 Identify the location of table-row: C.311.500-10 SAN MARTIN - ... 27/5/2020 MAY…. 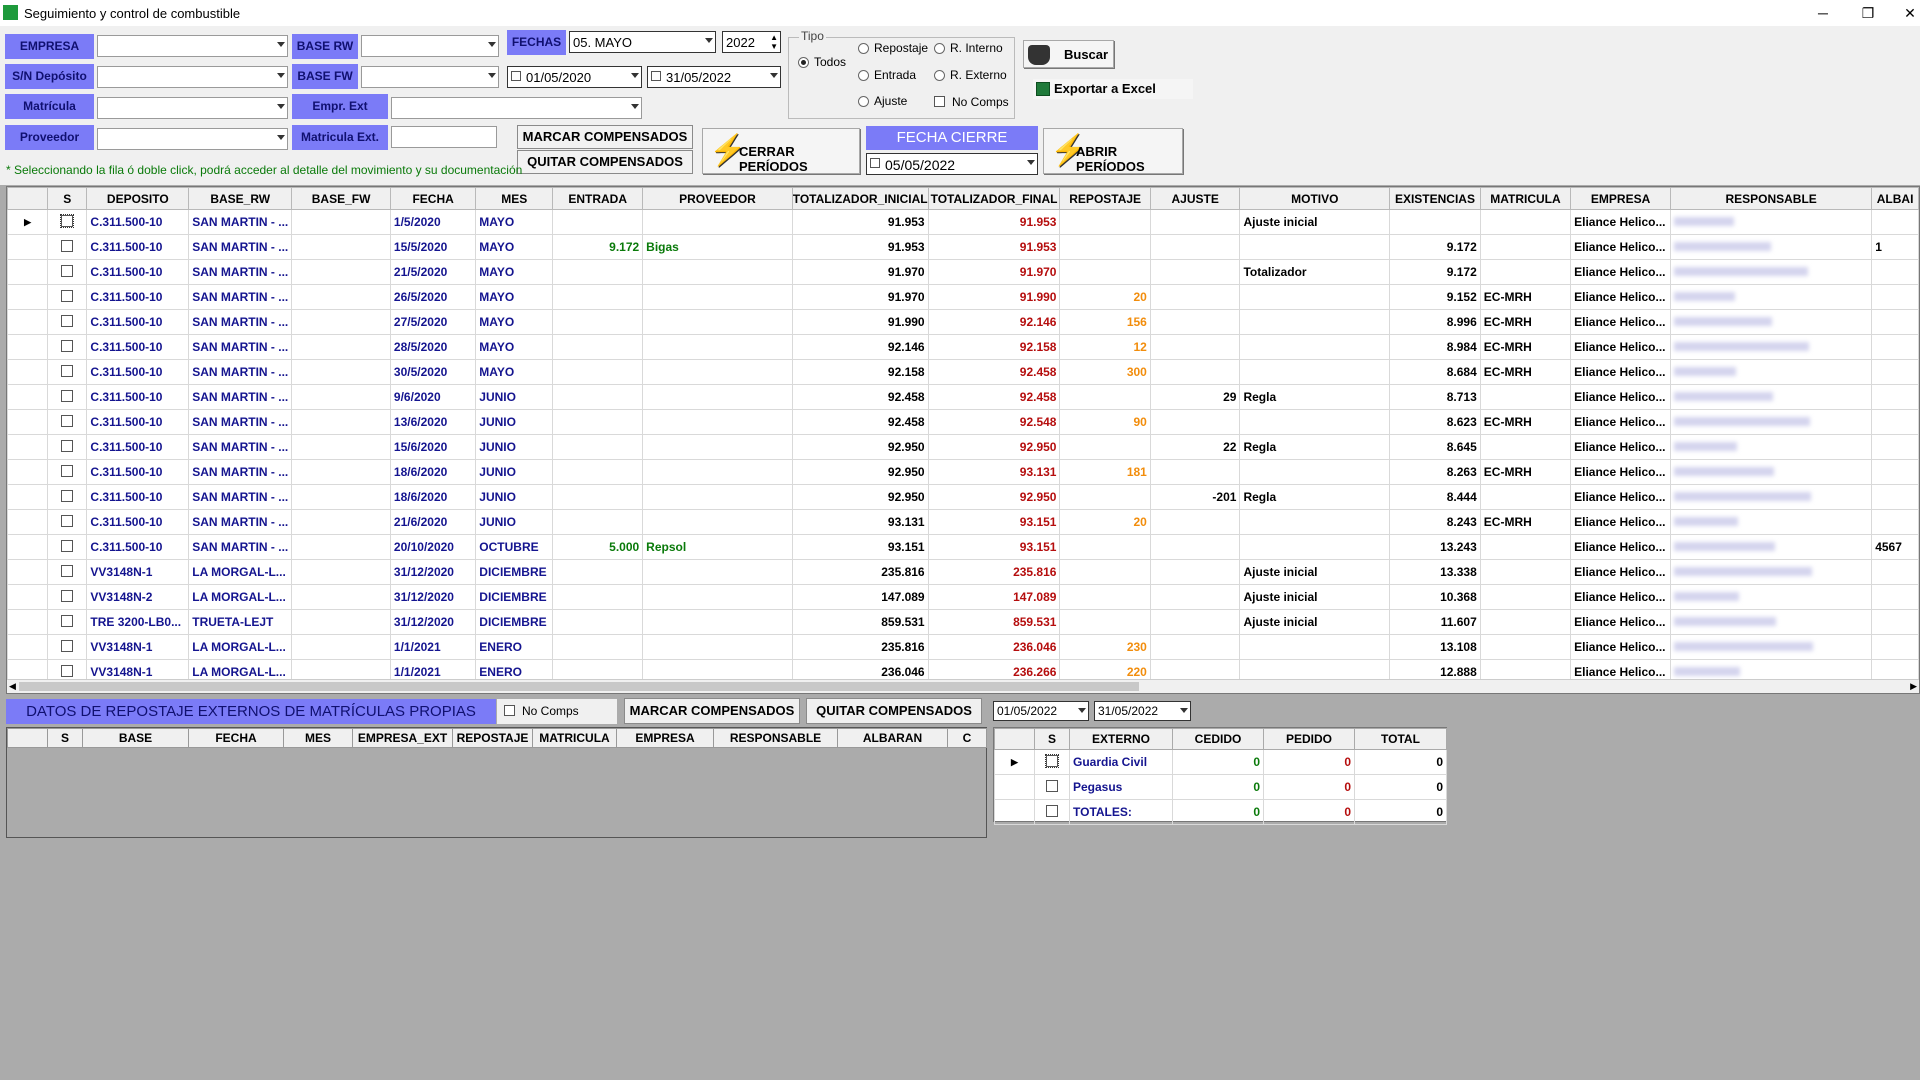
(962, 322).